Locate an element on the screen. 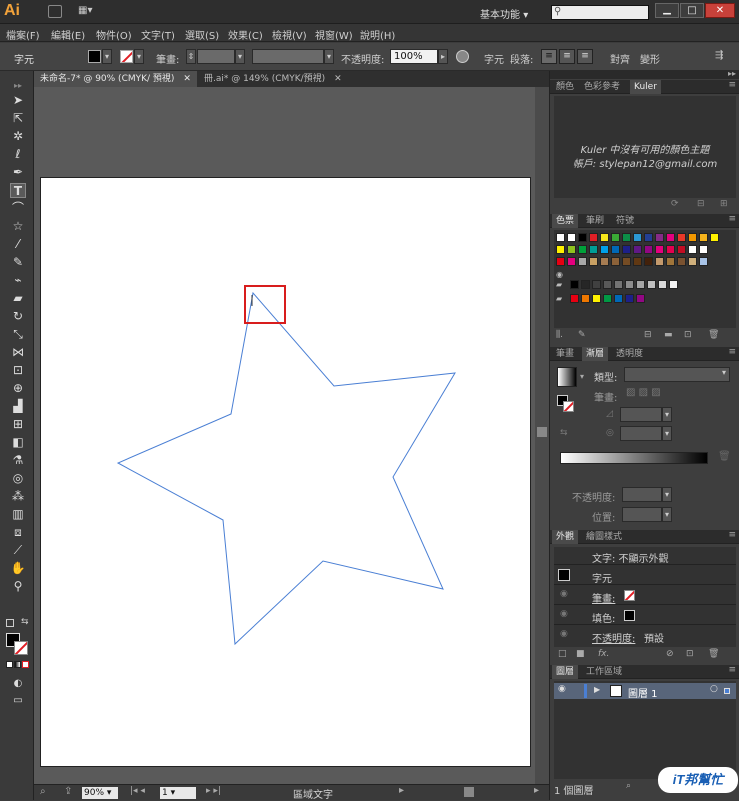  next-page-icon: ▸ ▸| is located at coordinates (213, 791).